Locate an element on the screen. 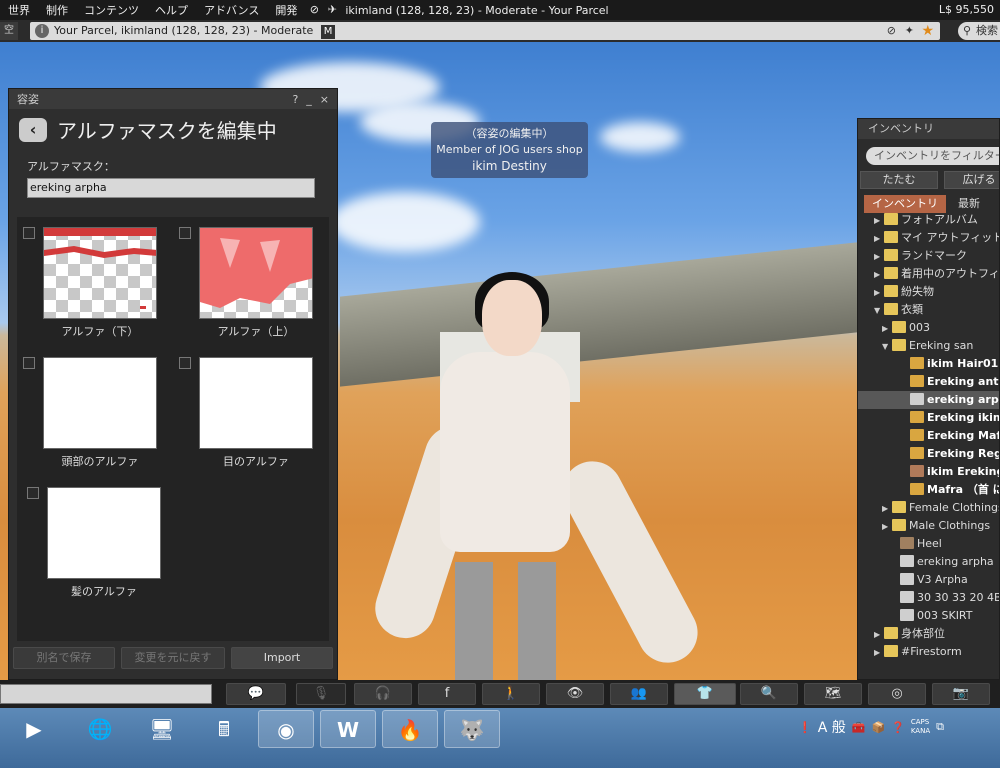 Image resolution: width=1000 pixels, height=768 pixels. alpha-lower-thumbnail is located at coordinates (100, 273).